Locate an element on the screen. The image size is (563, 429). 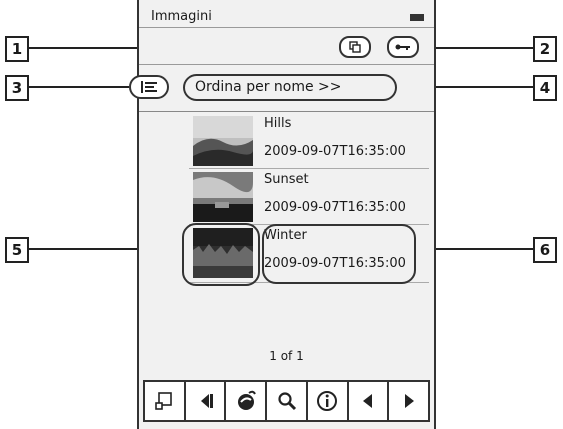
callout-6: 6 is located at coordinates (545, 250).